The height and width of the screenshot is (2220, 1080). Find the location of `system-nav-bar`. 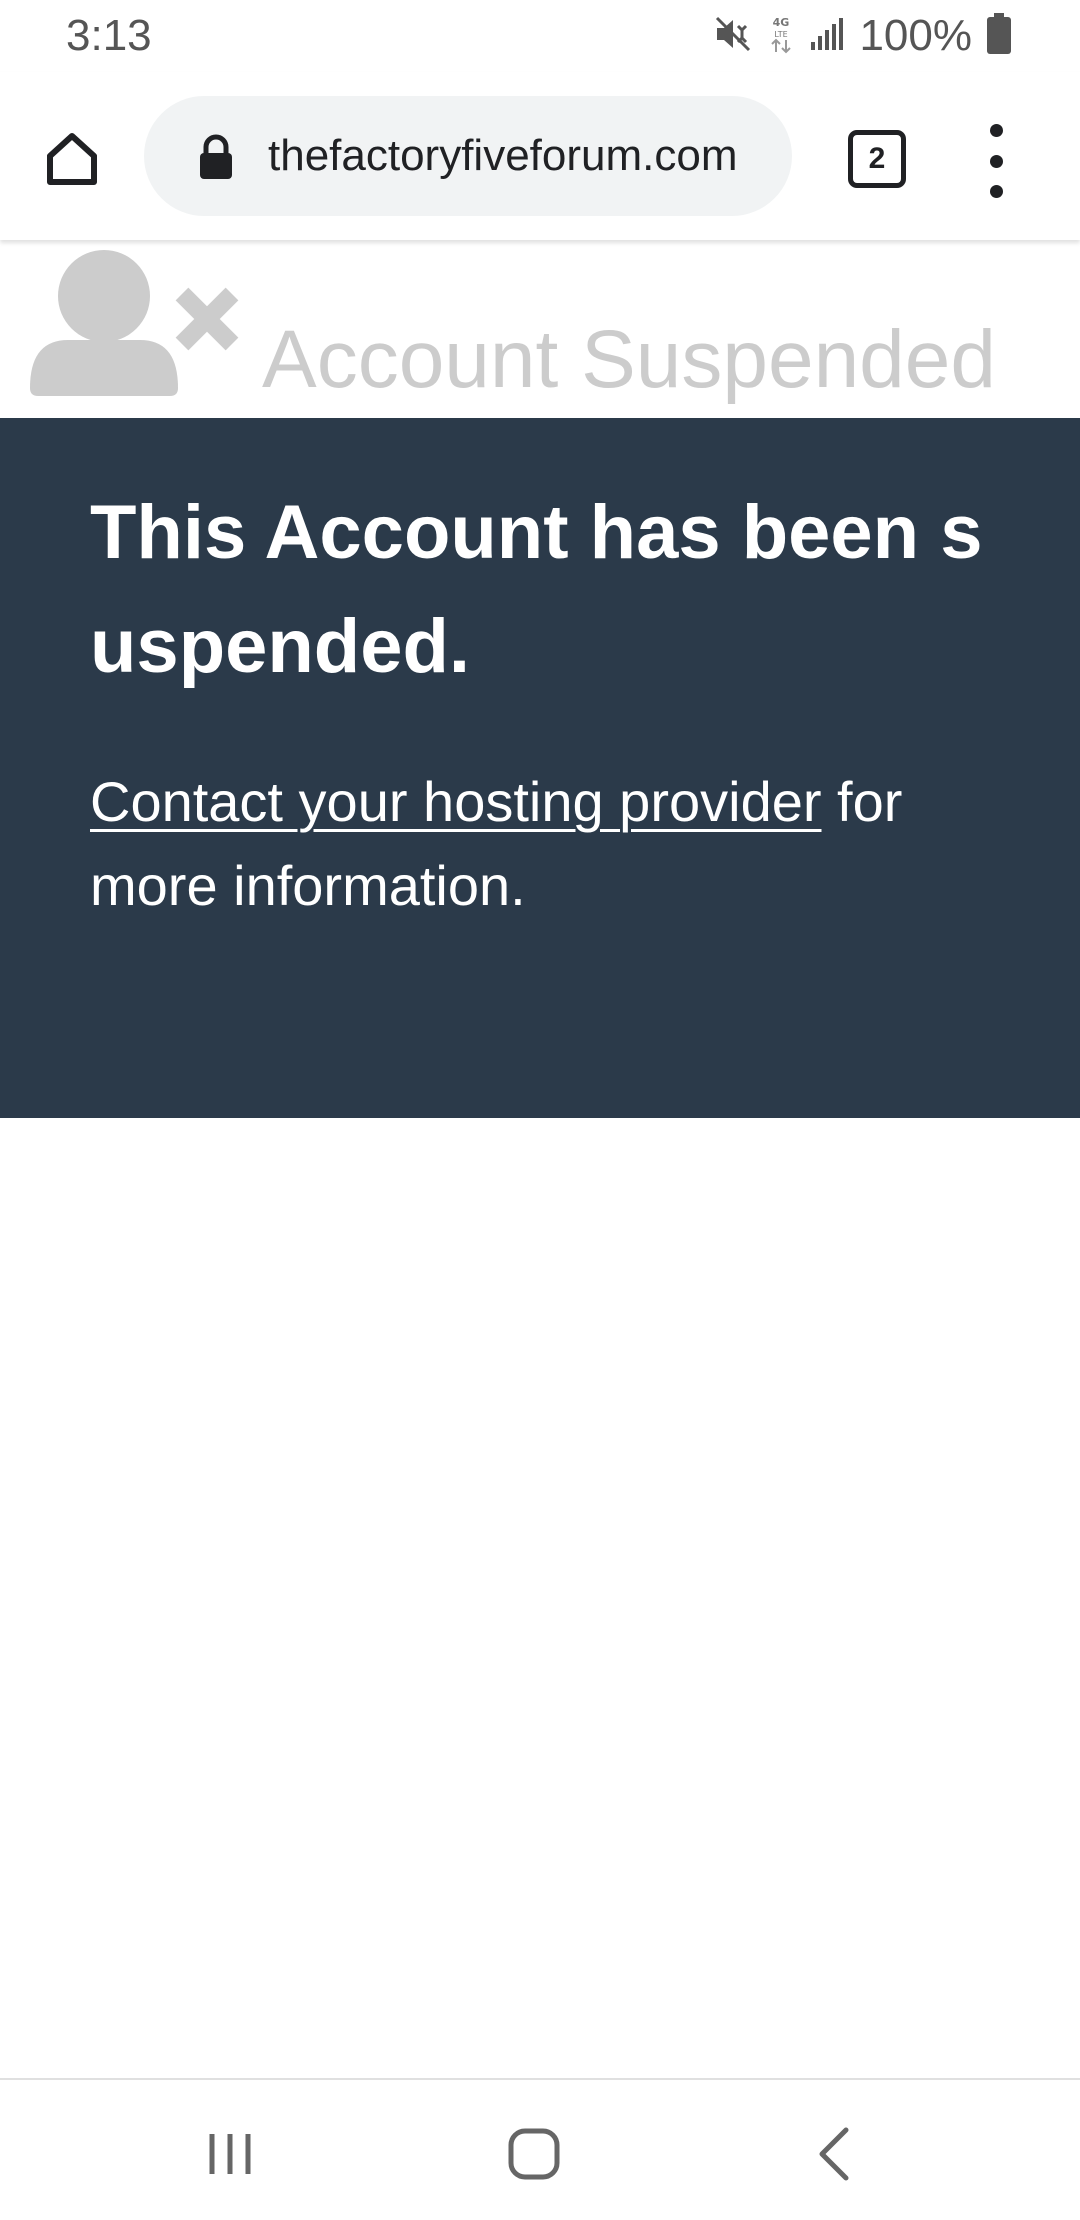

system-nav-bar is located at coordinates (540, 2149).